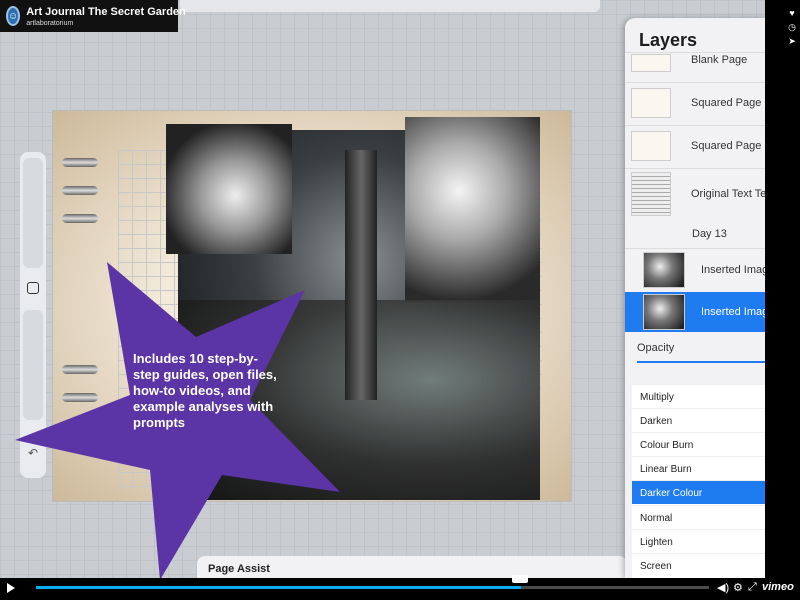 The width and height of the screenshot is (800, 600). I want to click on page-assist-label: Page Assist, so click(239, 569).